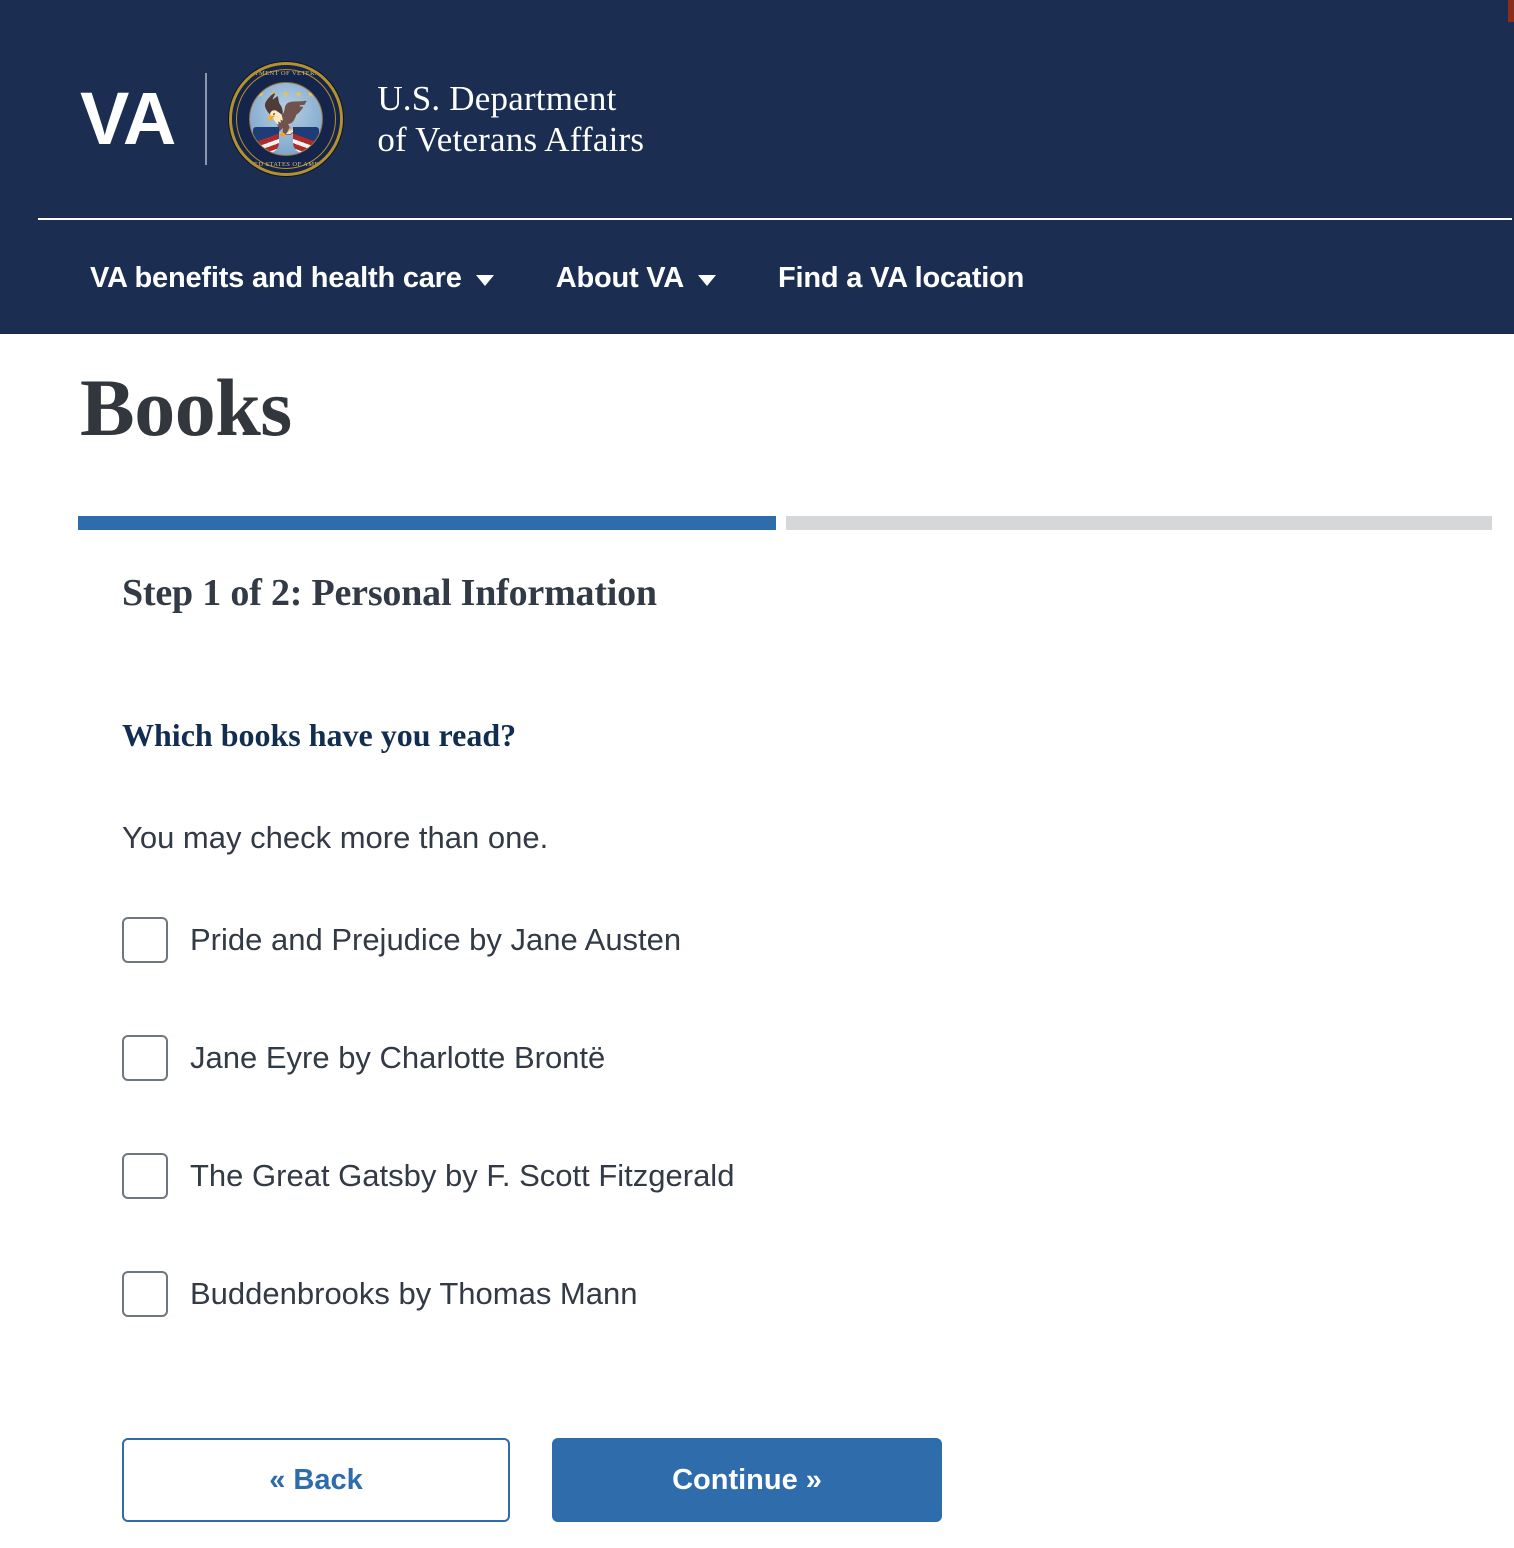  I want to click on nav-item-benefits-label: VA benefits and health care, so click(276, 278).